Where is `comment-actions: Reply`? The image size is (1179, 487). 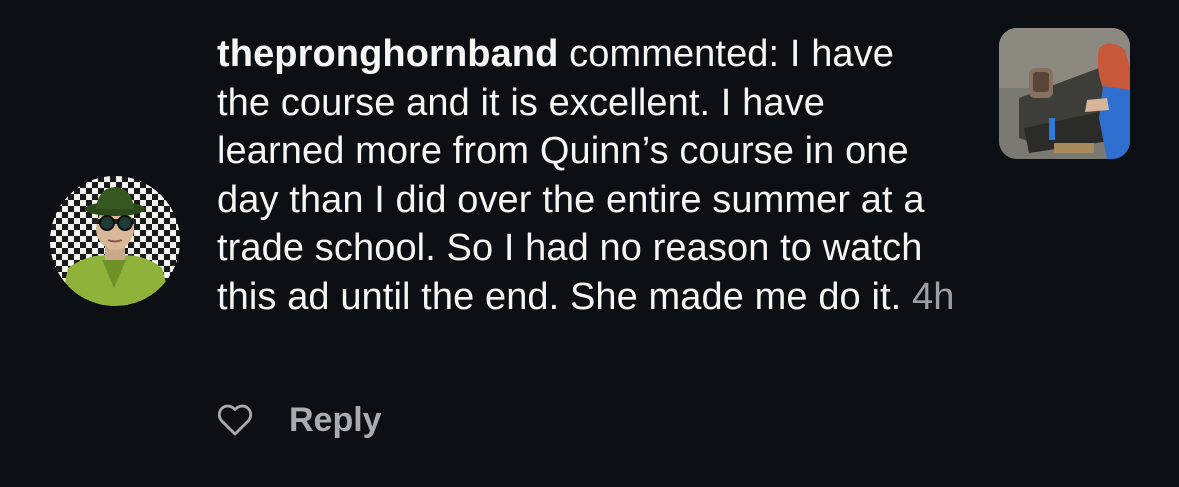
comment-actions: Reply is located at coordinates (299, 420).